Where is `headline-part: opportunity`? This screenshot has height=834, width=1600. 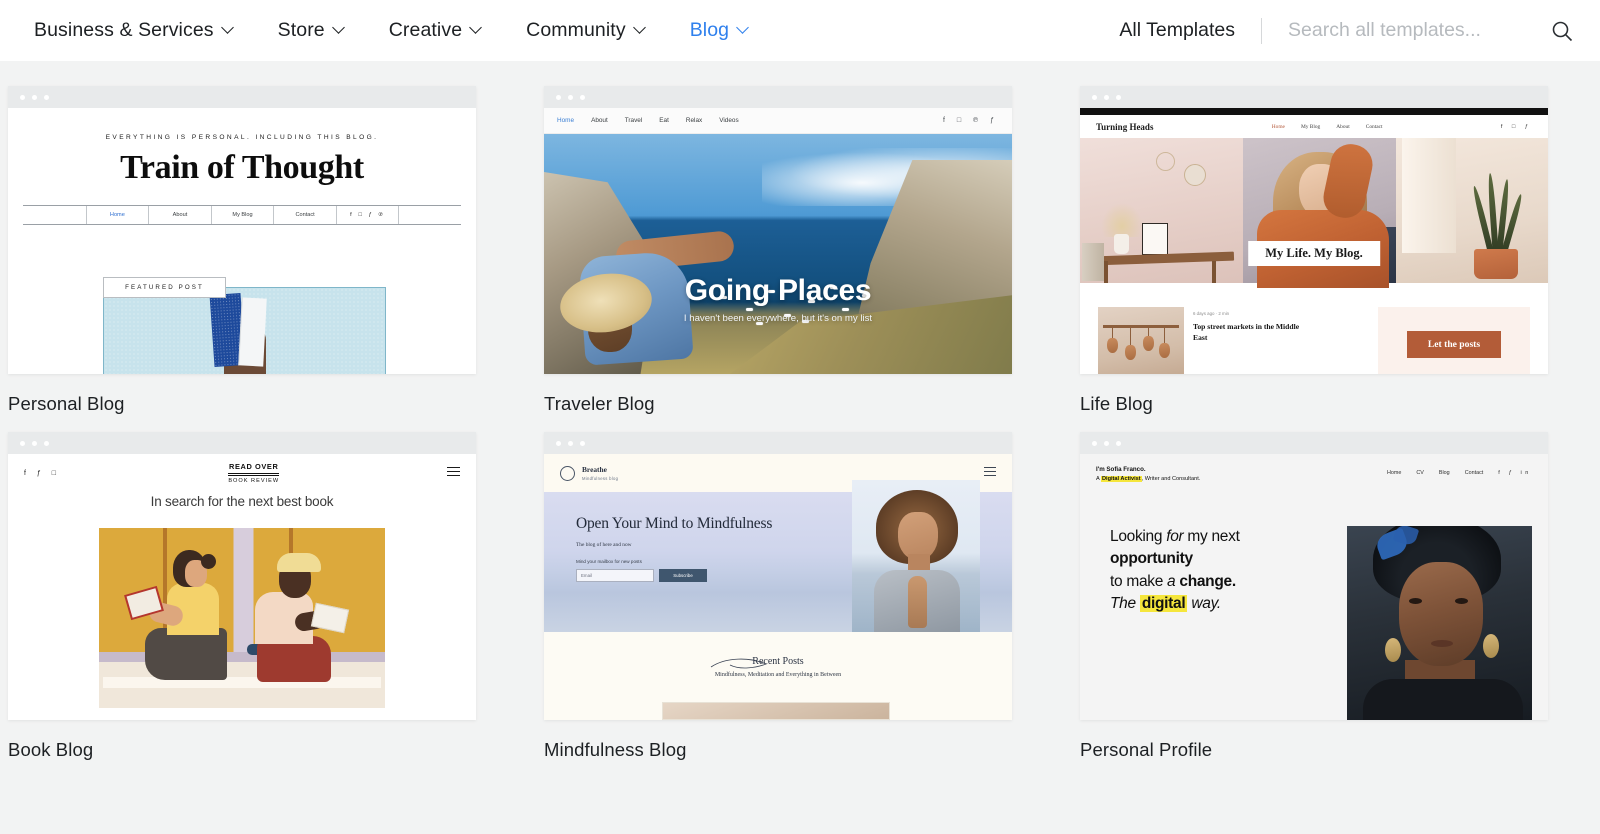
headline-part: opportunity is located at coordinates (1151, 559).